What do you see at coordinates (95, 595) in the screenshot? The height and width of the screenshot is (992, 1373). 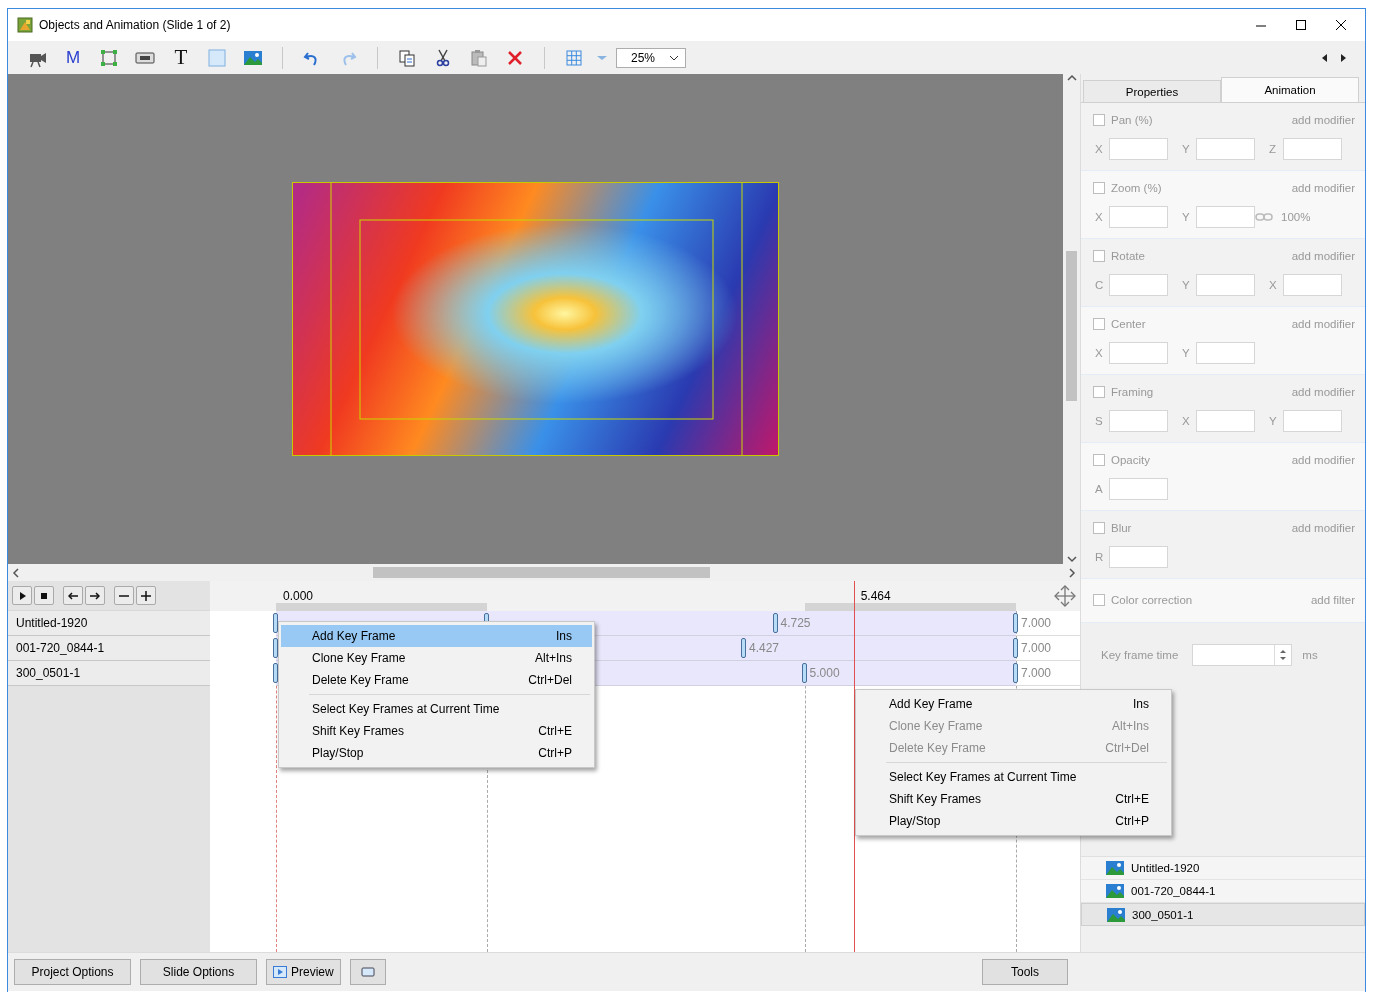 I see `right-arrow-button` at bounding box center [95, 595].